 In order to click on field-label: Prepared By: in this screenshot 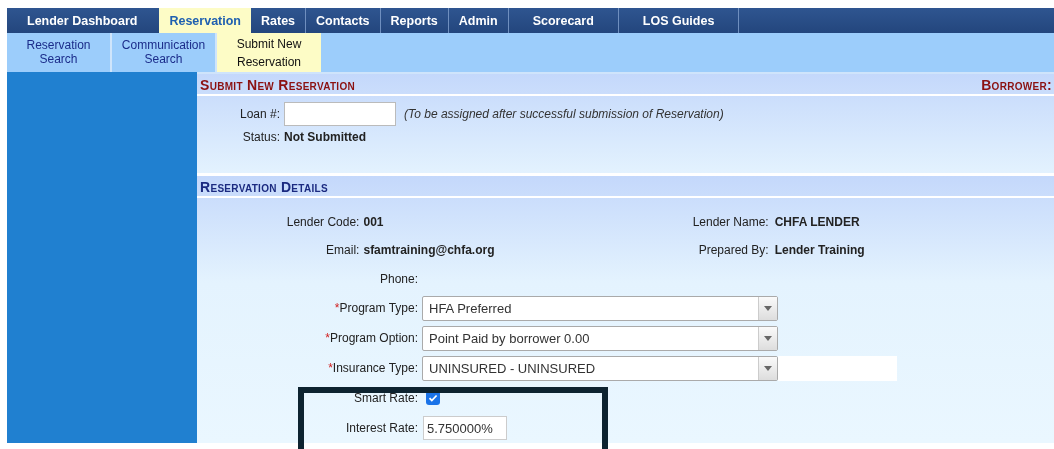, I will do `click(733, 250)`.